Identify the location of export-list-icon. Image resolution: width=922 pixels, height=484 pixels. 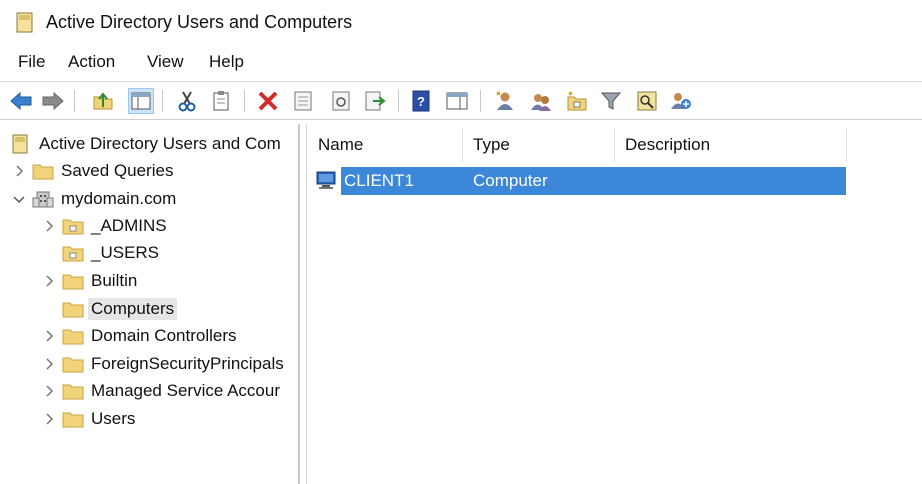
(375, 101).